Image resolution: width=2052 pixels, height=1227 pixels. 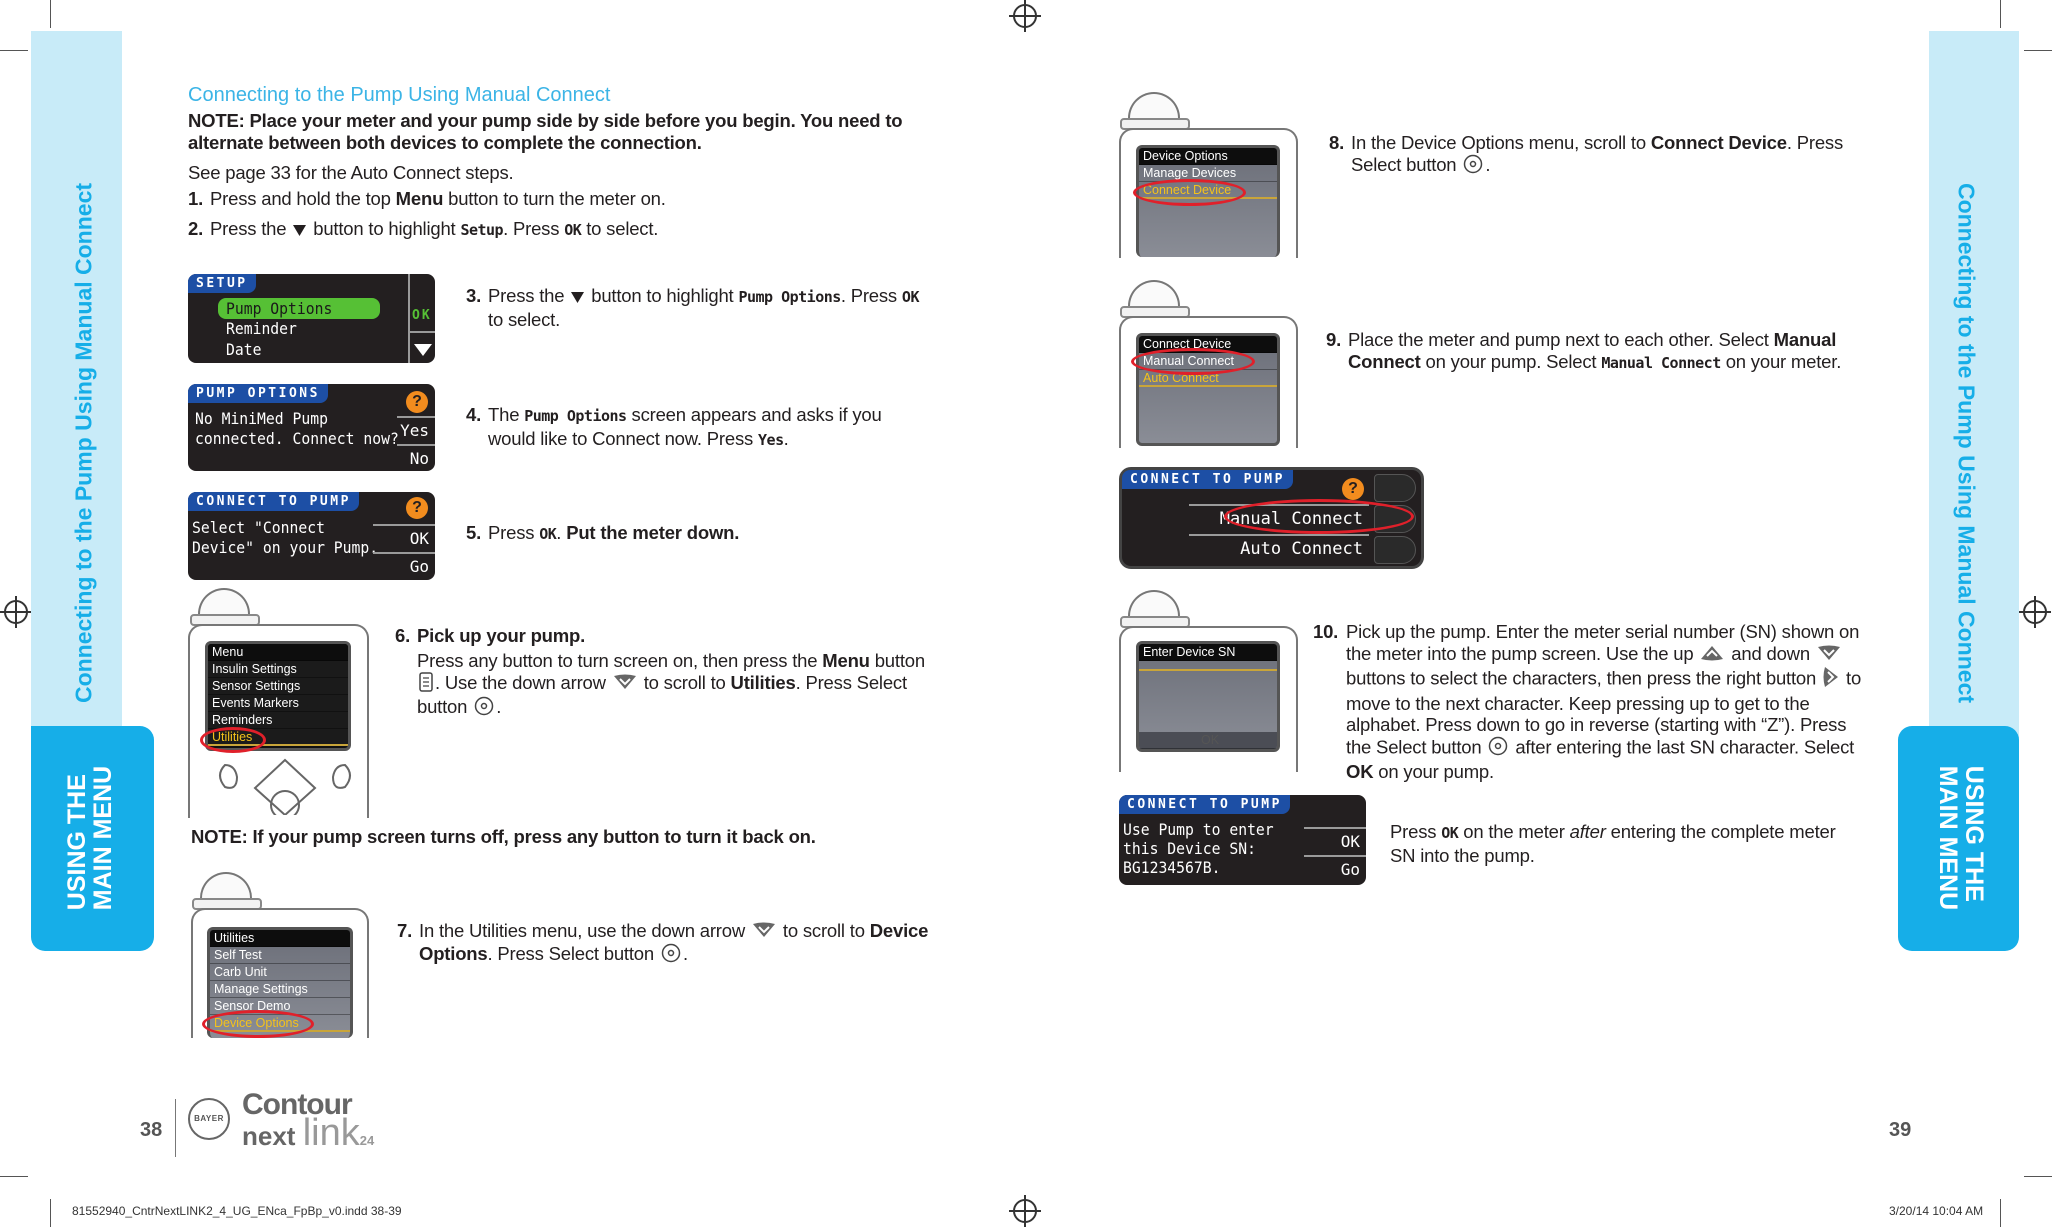 I want to click on pump-screen-enter-sn: Enter Device SN OK, so click(x=1208, y=696).